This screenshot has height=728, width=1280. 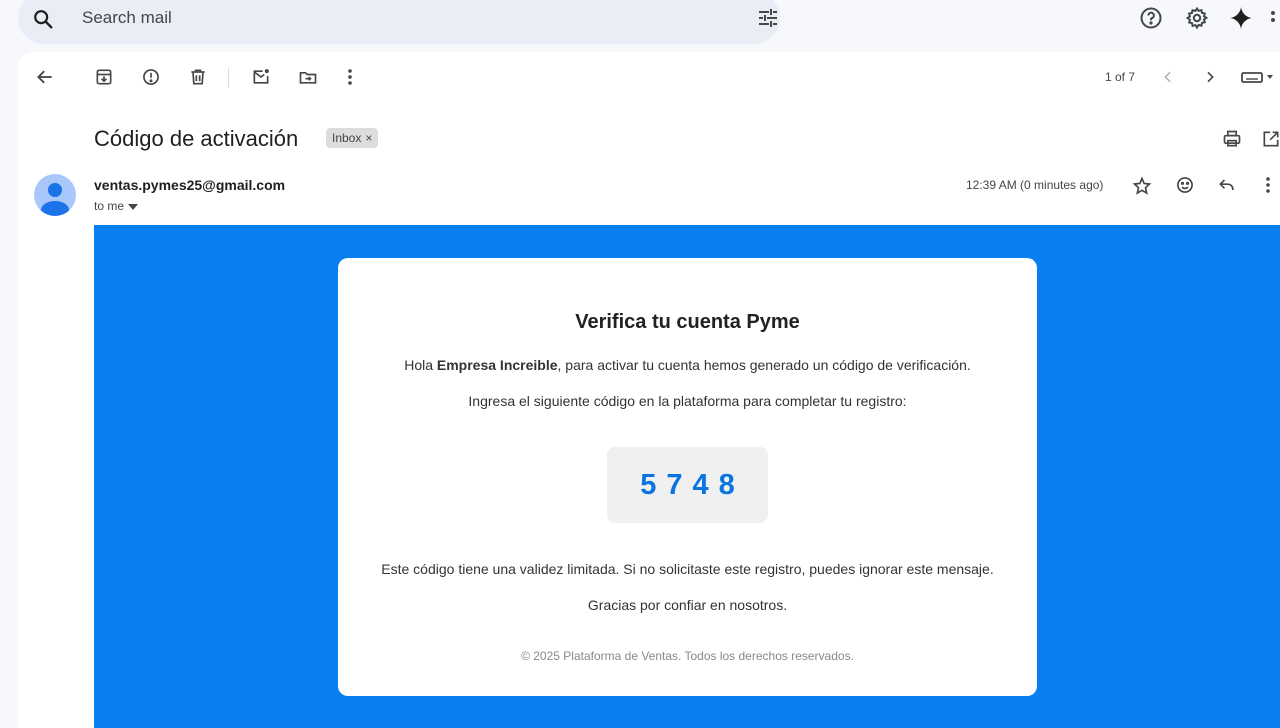 I want to click on sender-email: ventas.pymes25@gmail.com, so click(x=189, y=185).